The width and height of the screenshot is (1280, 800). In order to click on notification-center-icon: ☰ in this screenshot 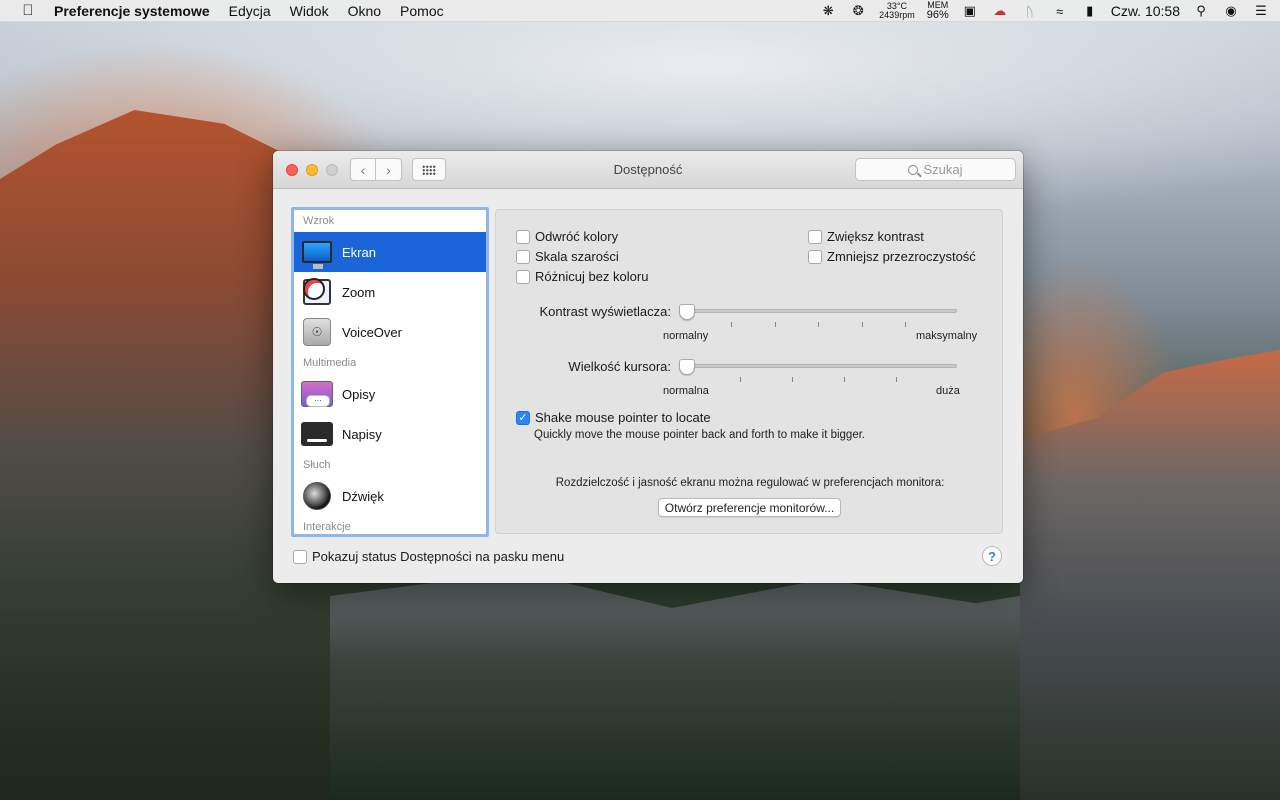, I will do `click(1261, 11)`.